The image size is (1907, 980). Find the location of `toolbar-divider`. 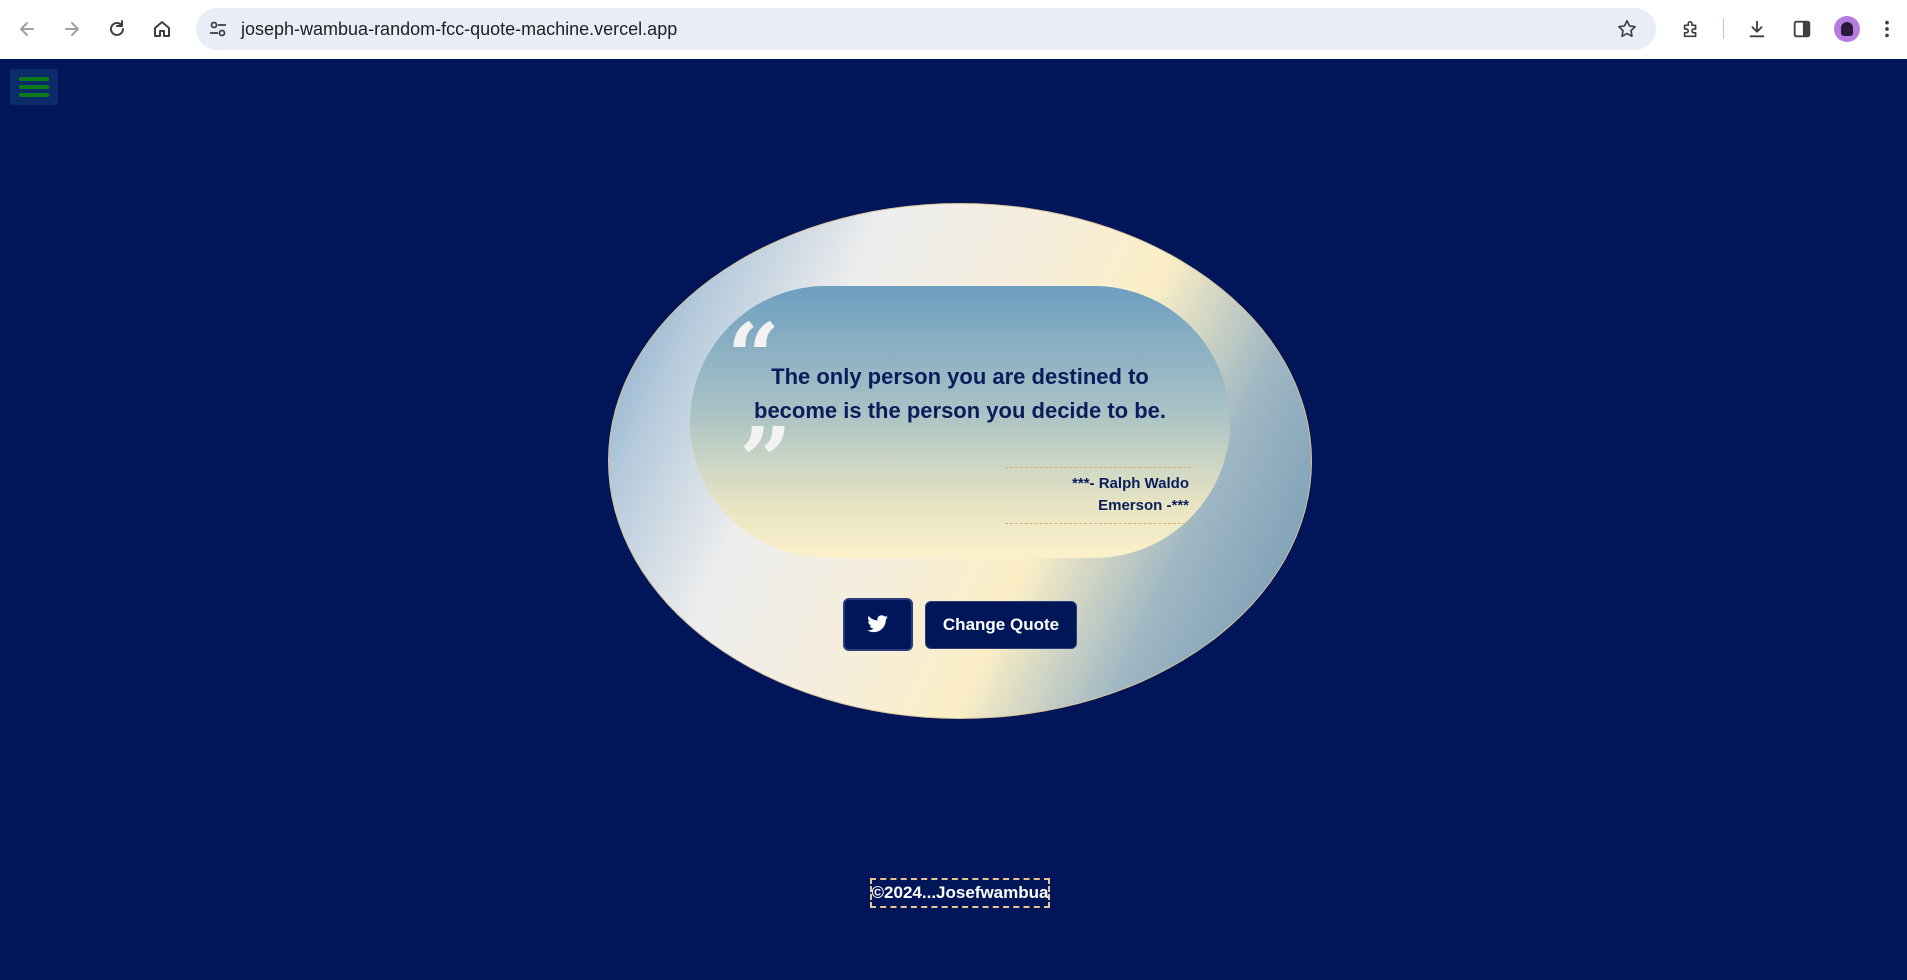

toolbar-divider is located at coordinates (1723, 29).